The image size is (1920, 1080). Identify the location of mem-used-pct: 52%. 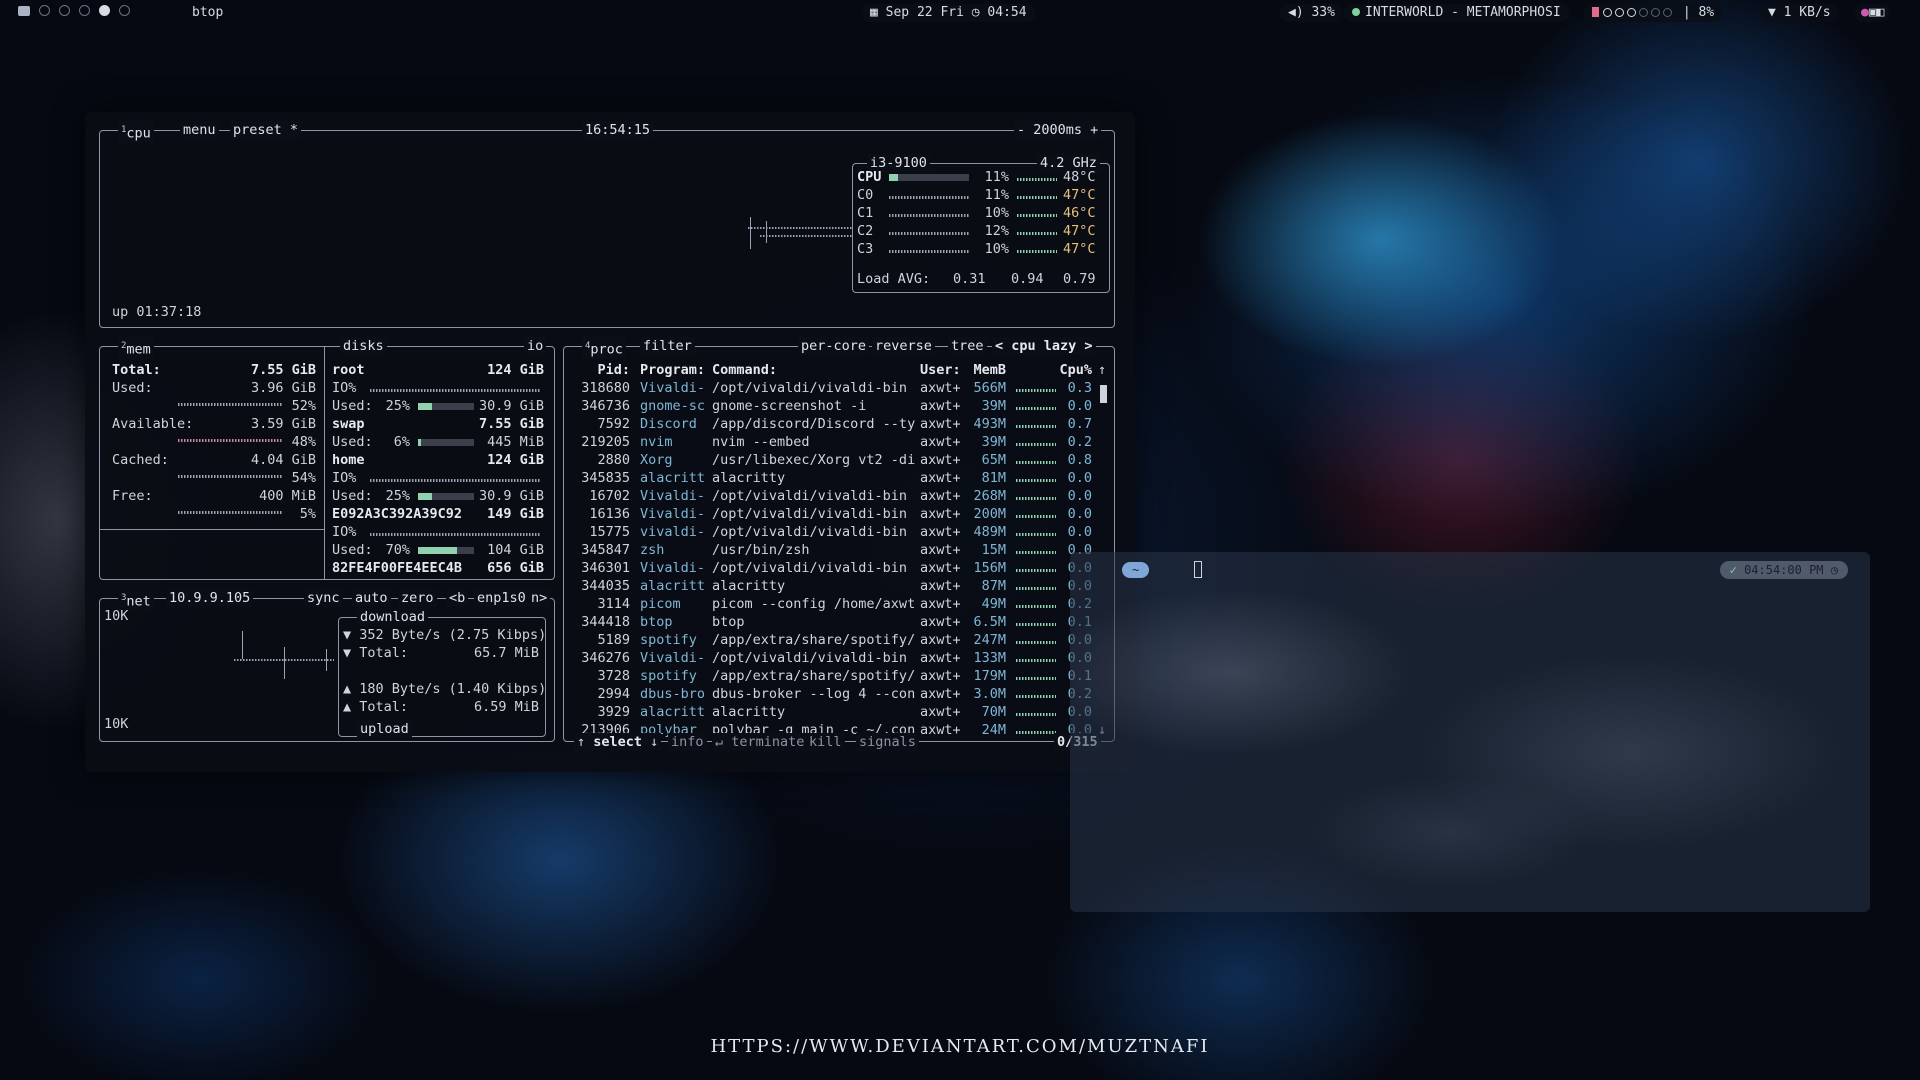
(303, 406).